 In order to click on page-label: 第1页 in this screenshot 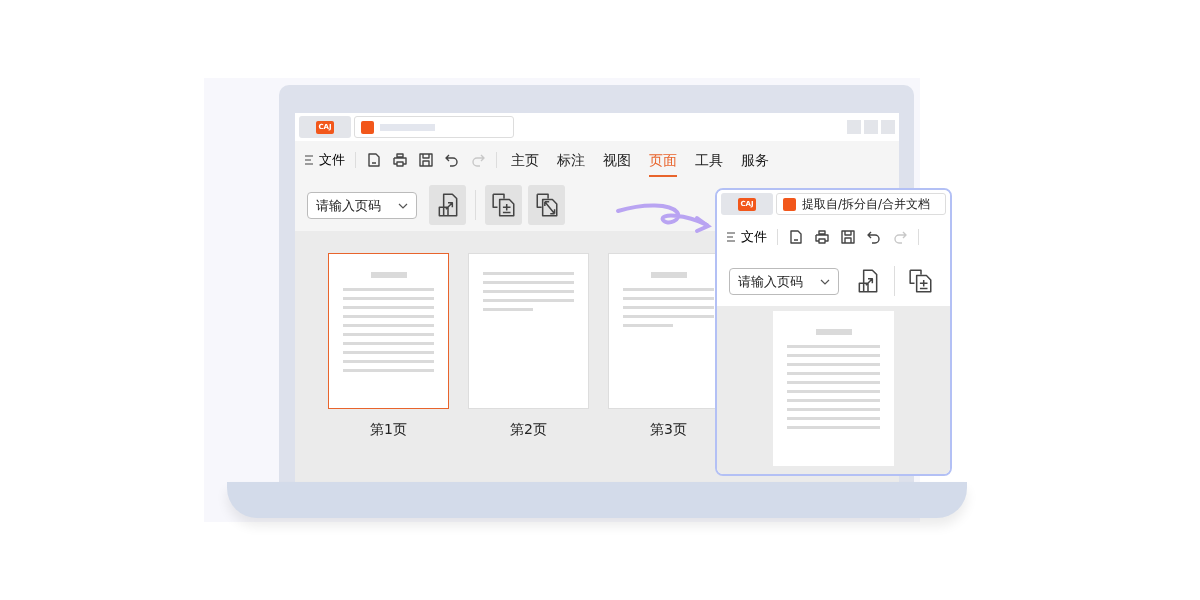, I will do `click(388, 429)`.